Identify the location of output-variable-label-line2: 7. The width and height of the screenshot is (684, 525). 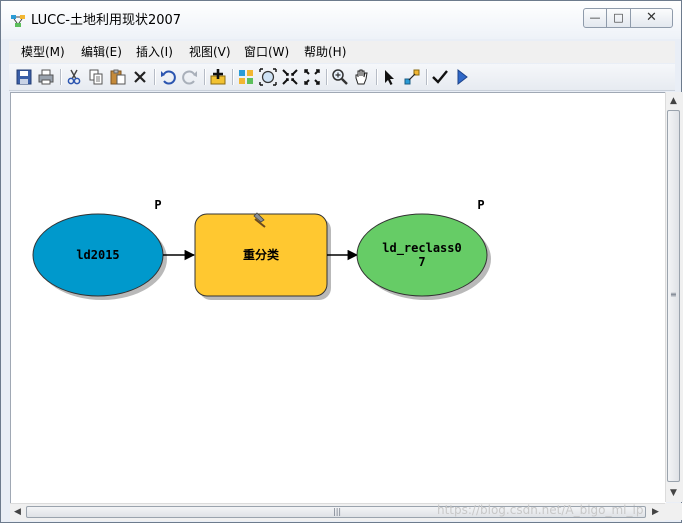
(421, 262).